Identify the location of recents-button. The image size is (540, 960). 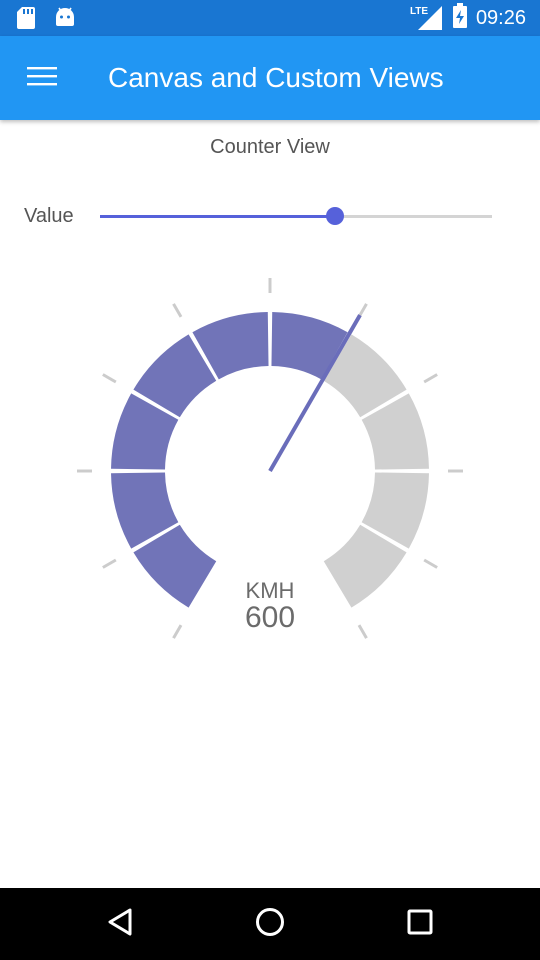
(420, 924).